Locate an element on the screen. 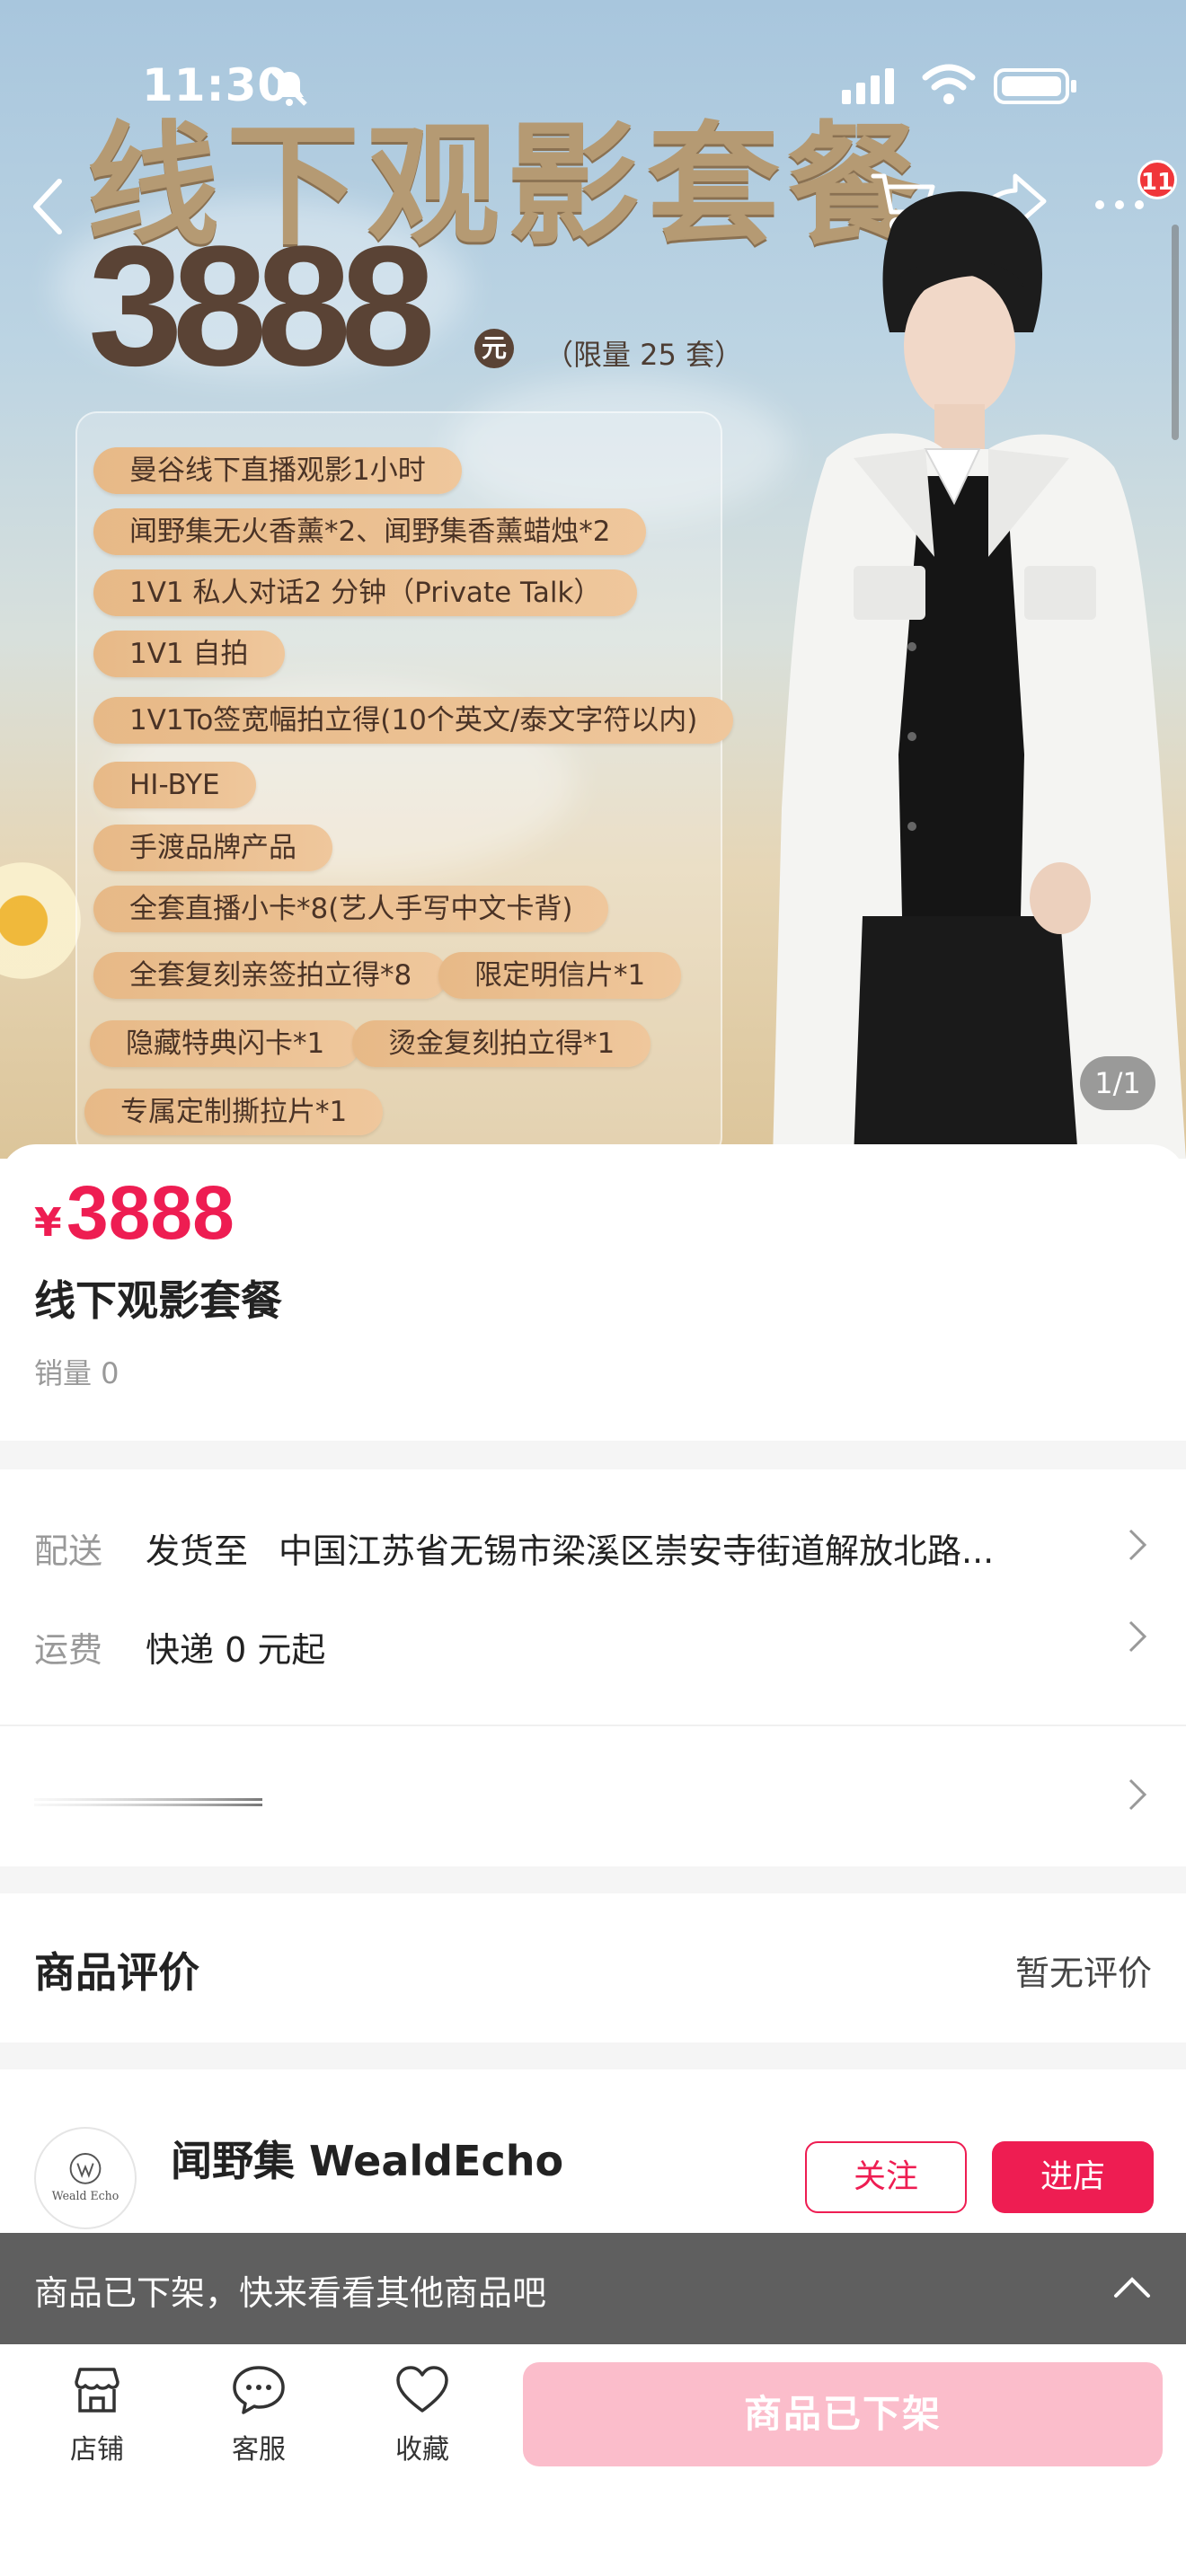  shipping-fee-text: 快递 0 元起 is located at coordinates (236, 1650).